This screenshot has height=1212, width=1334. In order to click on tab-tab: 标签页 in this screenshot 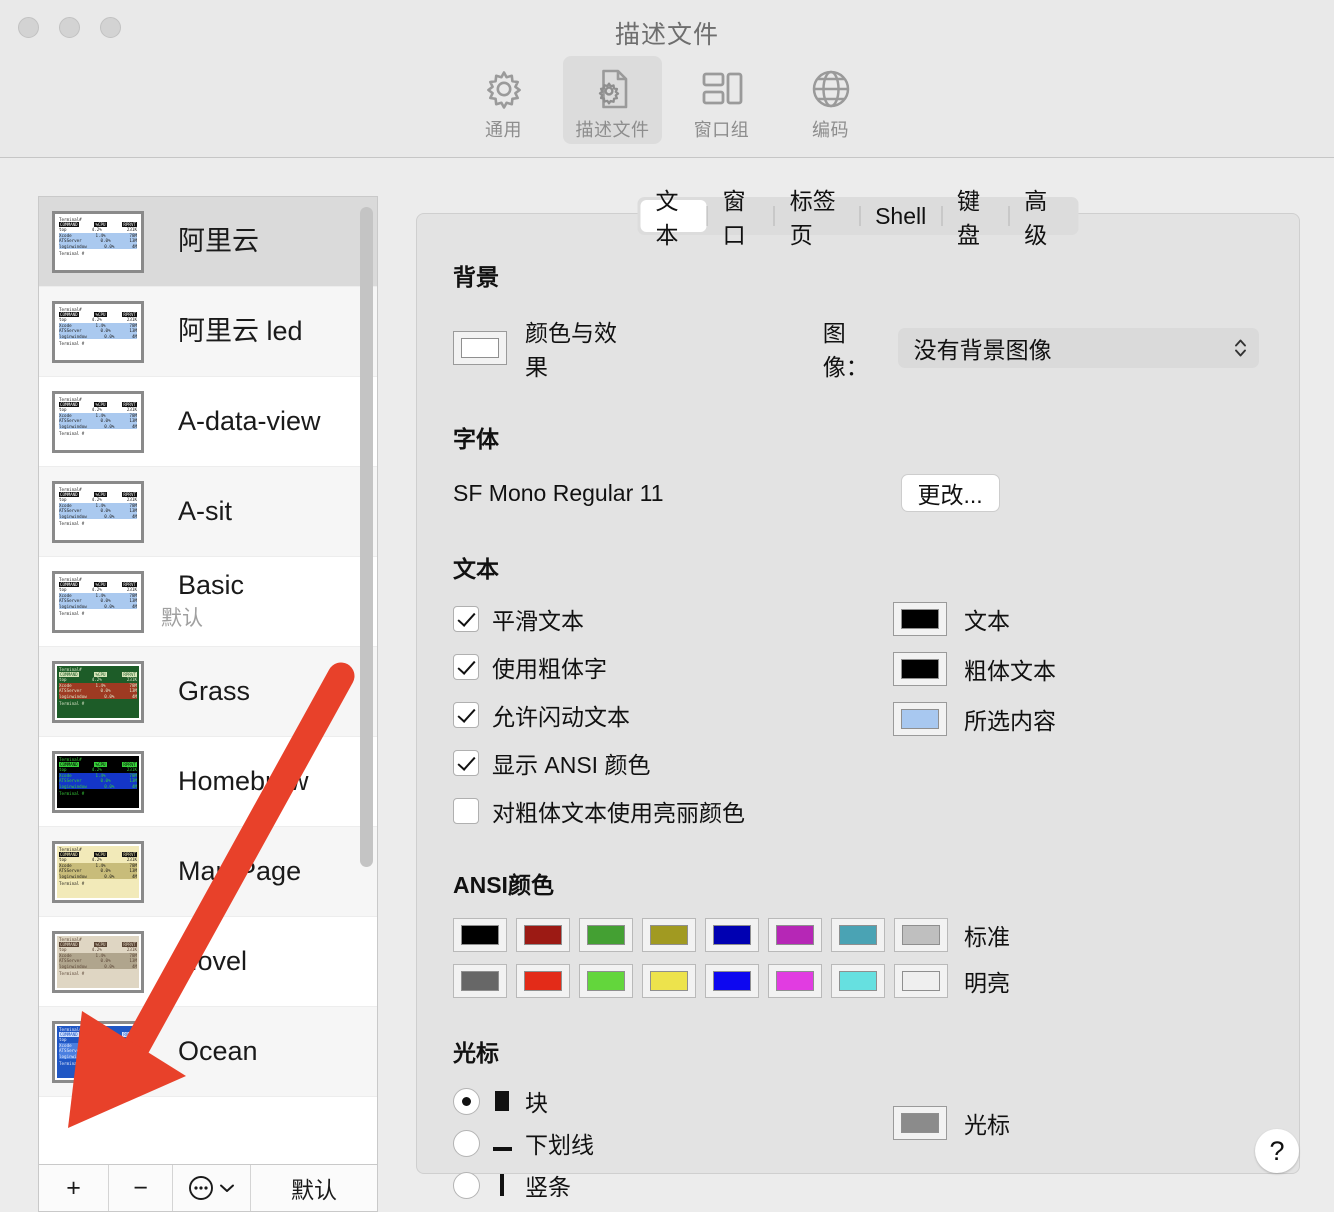, I will do `click(817, 218)`.